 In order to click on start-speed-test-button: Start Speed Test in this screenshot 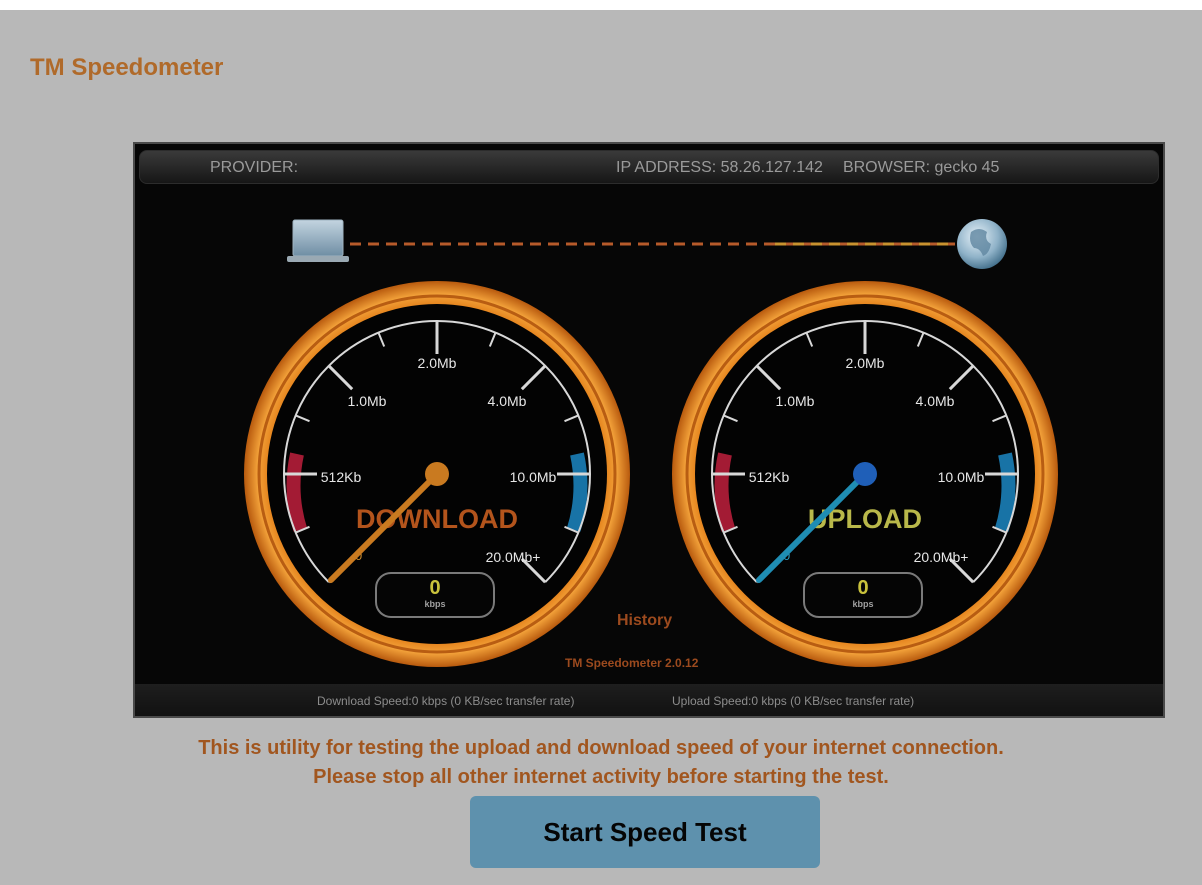, I will do `click(645, 832)`.